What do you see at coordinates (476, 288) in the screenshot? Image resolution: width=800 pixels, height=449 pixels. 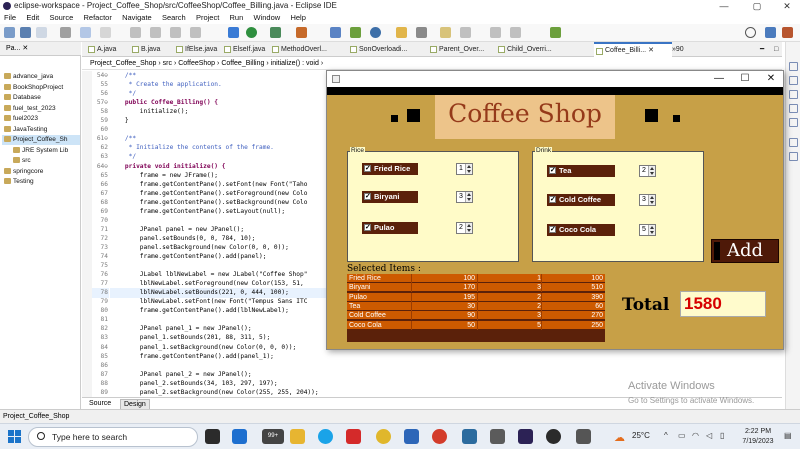 I see `table-row: Biryani 170 3 510` at bounding box center [476, 288].